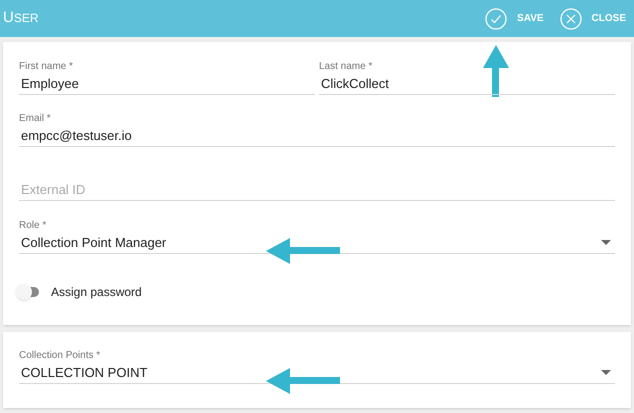  I want to click on field-label: Email *, so click(35, 119).